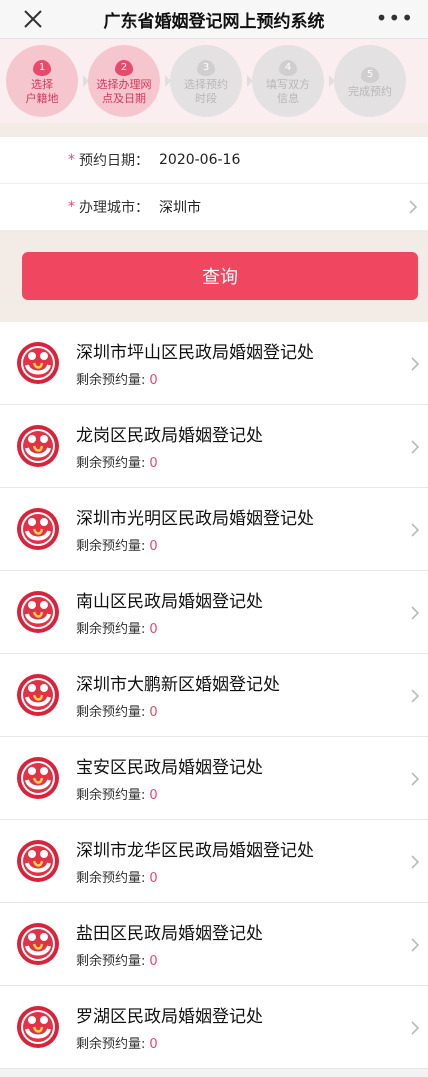 The height and width of the screenshot is (1077, 428). Describe the element at coordinates (114, 161) in the screenshot. I see `date-label: 预约日期：` at that location.